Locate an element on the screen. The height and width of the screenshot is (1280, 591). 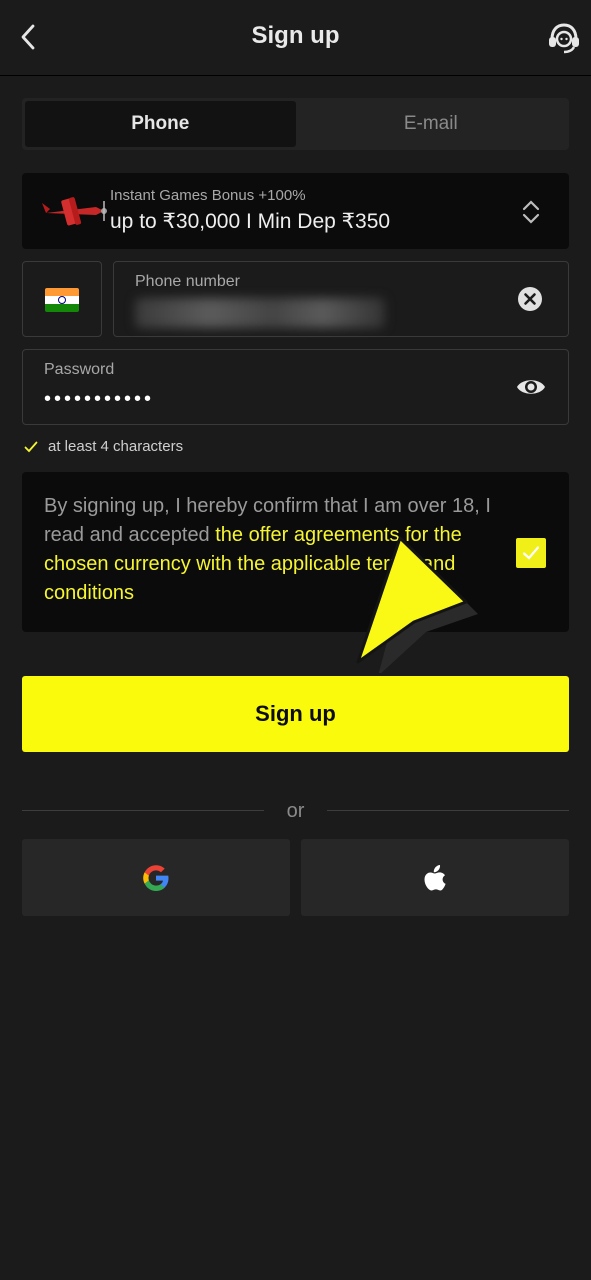
consent-checkbox is located at coordinates (531, 553).